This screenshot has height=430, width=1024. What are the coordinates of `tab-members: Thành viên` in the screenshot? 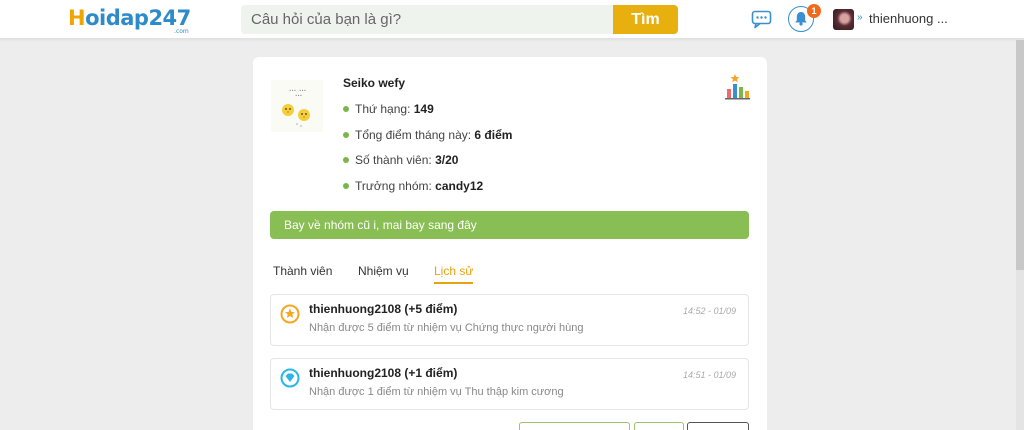 It's located at (302, 271).